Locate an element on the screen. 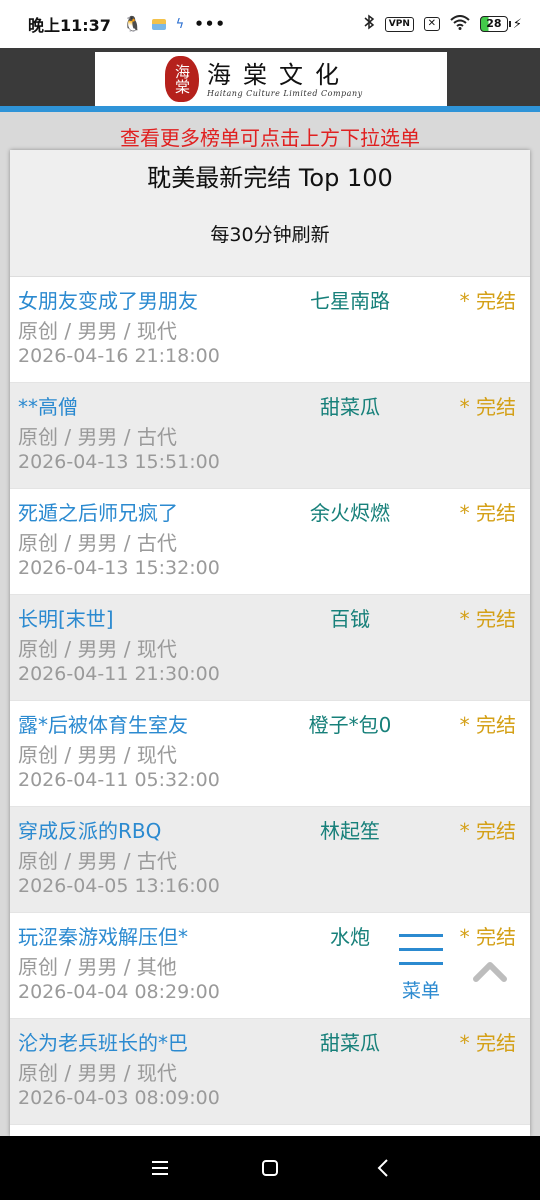  no-sim-icon: ✕ is located at coordinates (431, 24).